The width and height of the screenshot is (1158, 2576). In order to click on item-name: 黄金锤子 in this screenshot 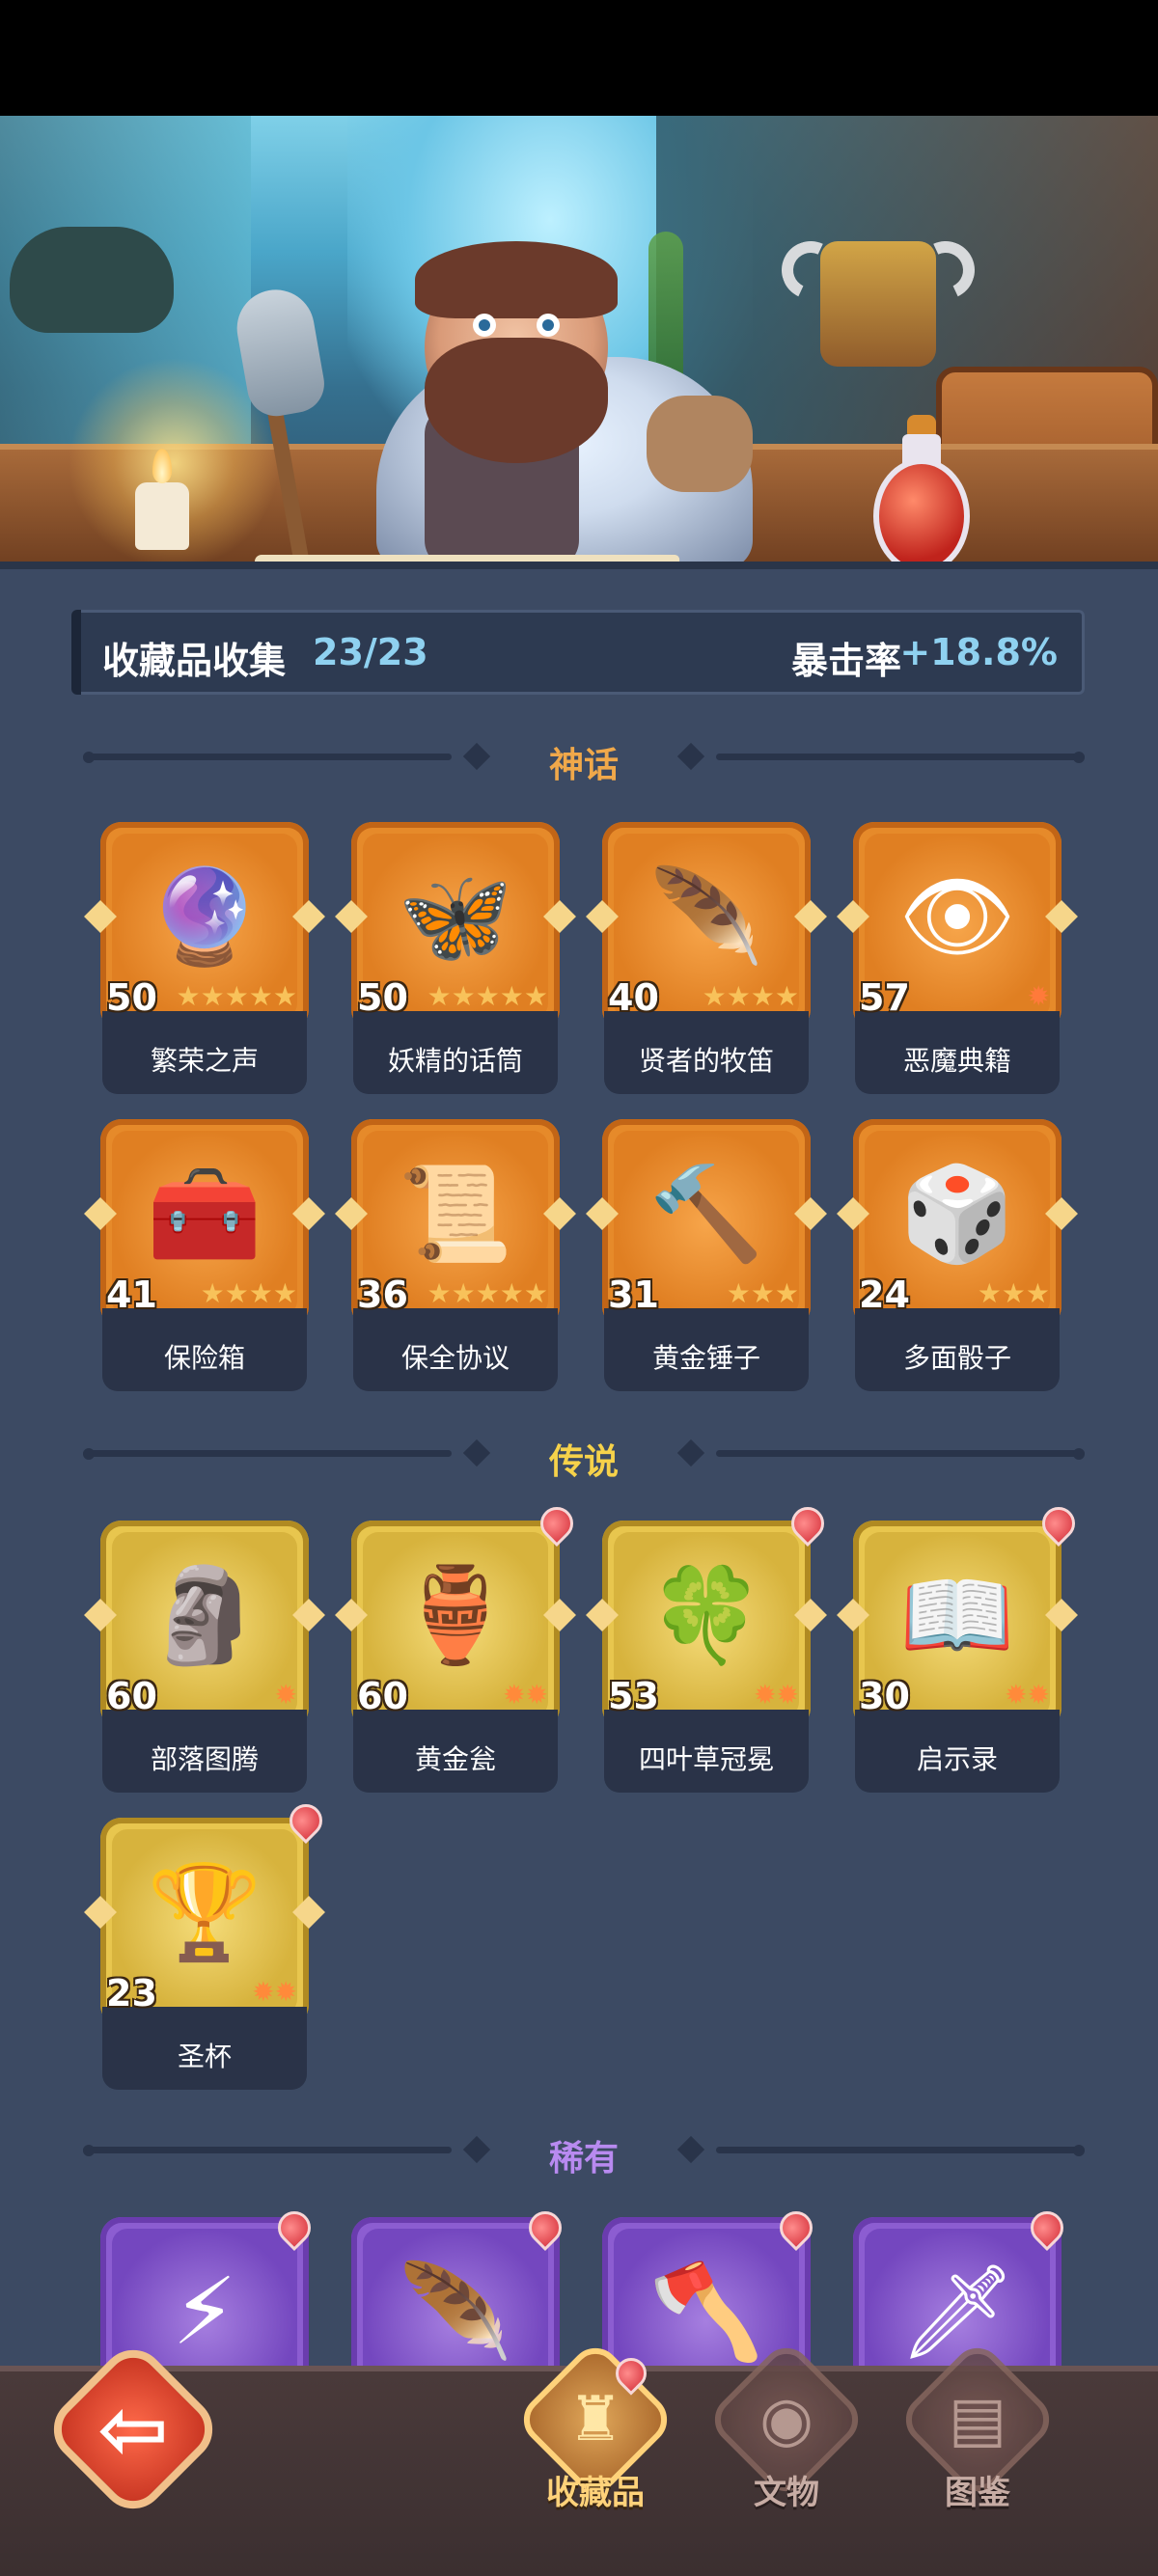, I will do `click(705, 1358)`.